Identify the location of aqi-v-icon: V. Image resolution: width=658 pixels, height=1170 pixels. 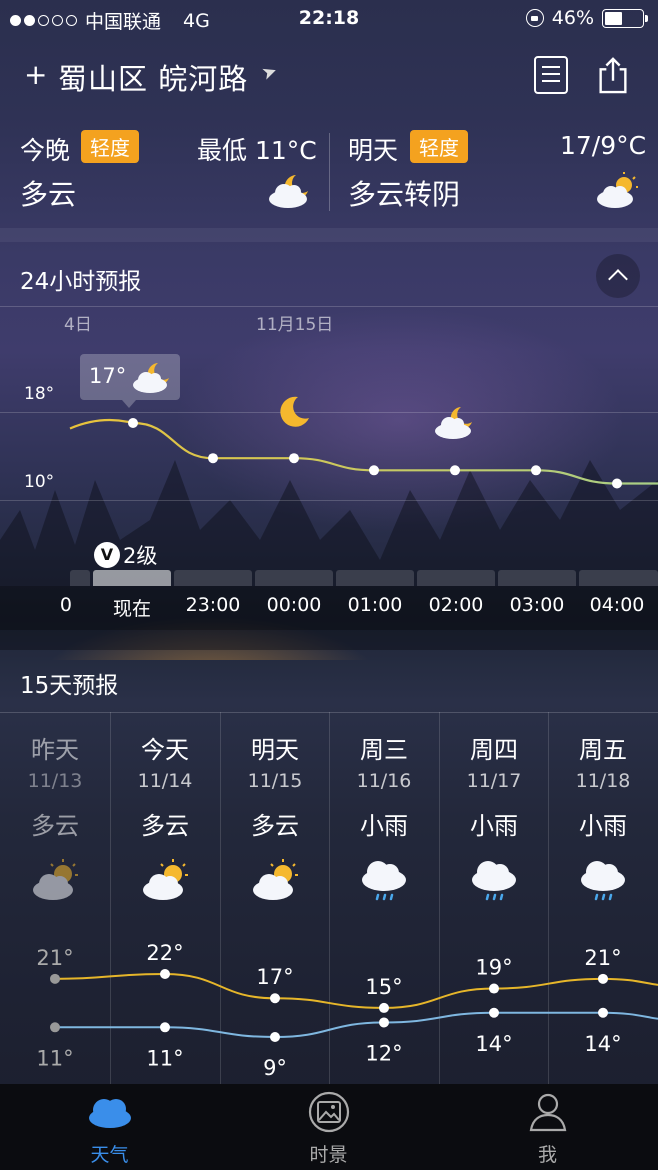
(107, 555).